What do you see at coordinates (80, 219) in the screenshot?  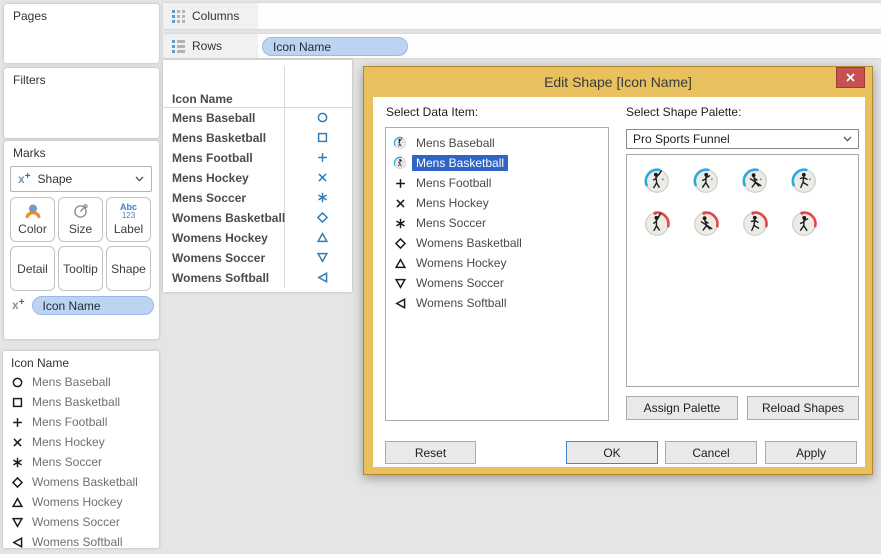 I see `size-button: Size` at bounding box center [80, 219].